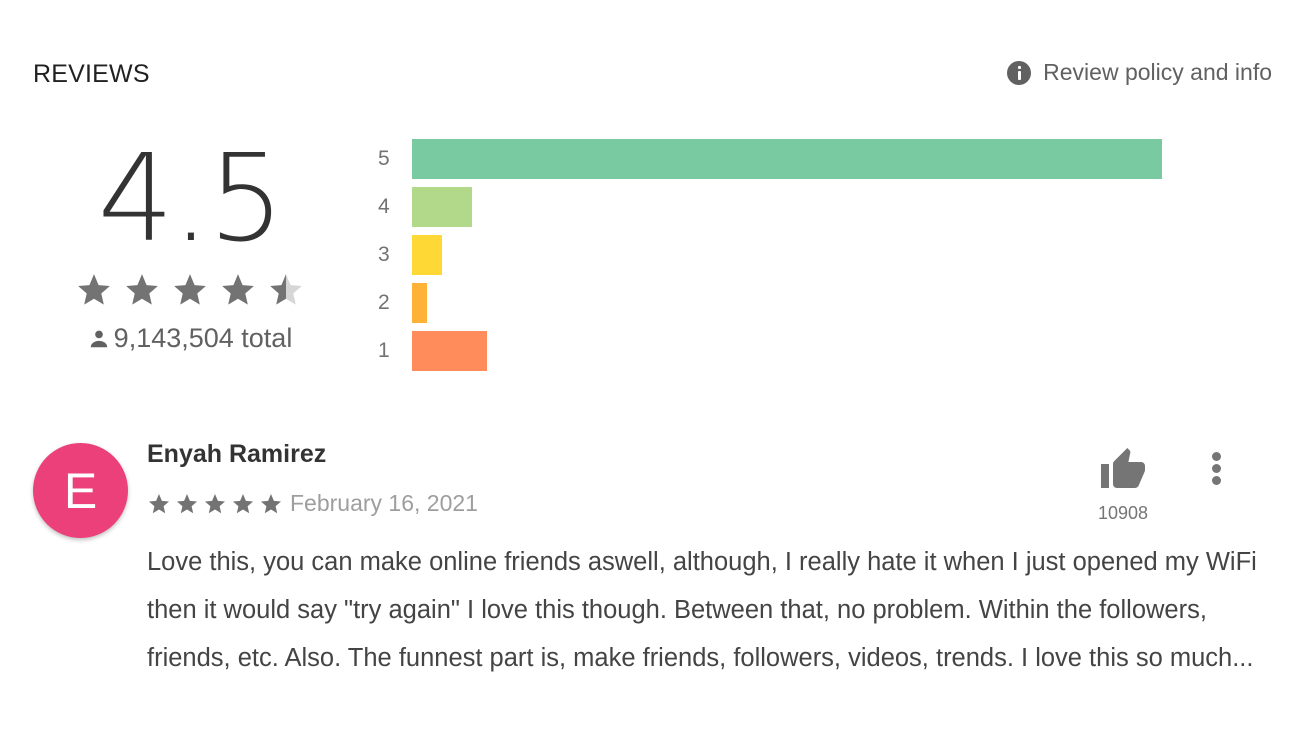  I want to click on more-options-button, so click(1216, 472).